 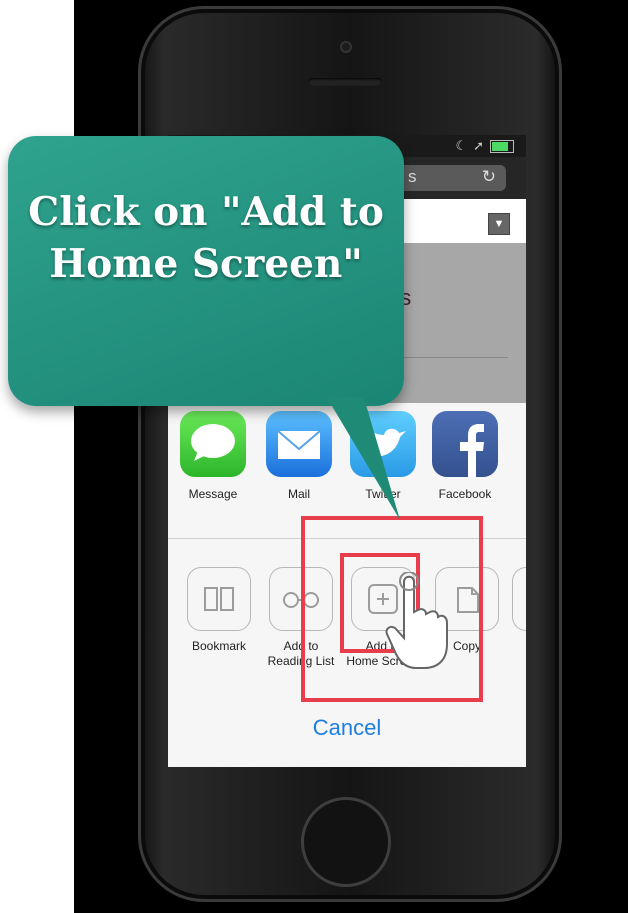 What do you see at coordinates (416, 620) in the screenshot?
I see `pointing-hand-icon` at bounding box center [416, 620].